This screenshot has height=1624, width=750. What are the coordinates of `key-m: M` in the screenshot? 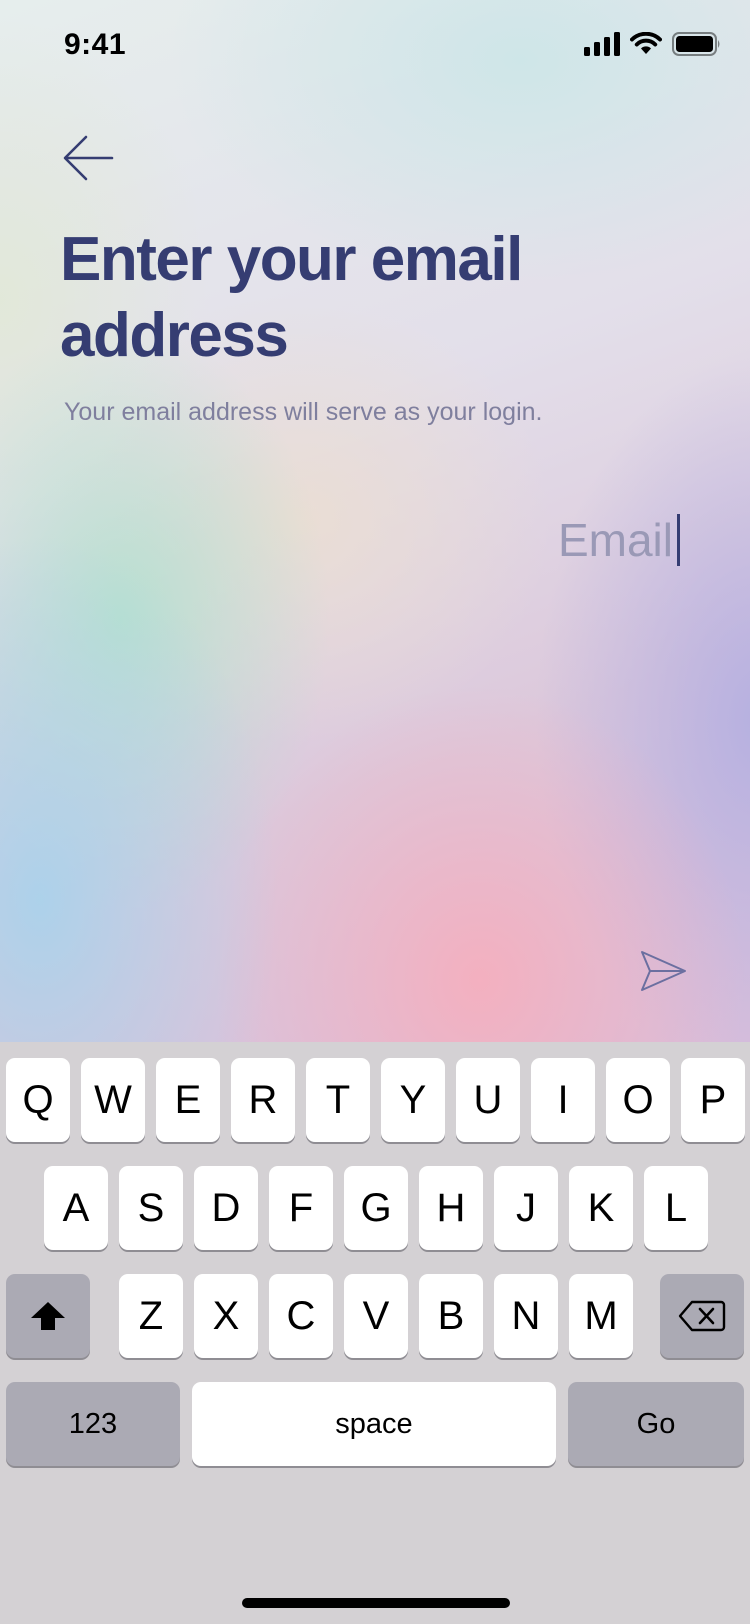 It's located at (601, 1316).